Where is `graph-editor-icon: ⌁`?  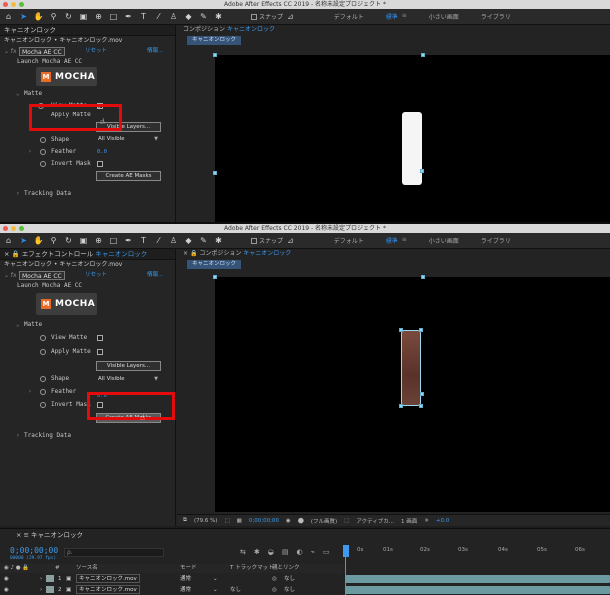
graph-editor-icon: ⌁ is located at coordinates (313, 552).